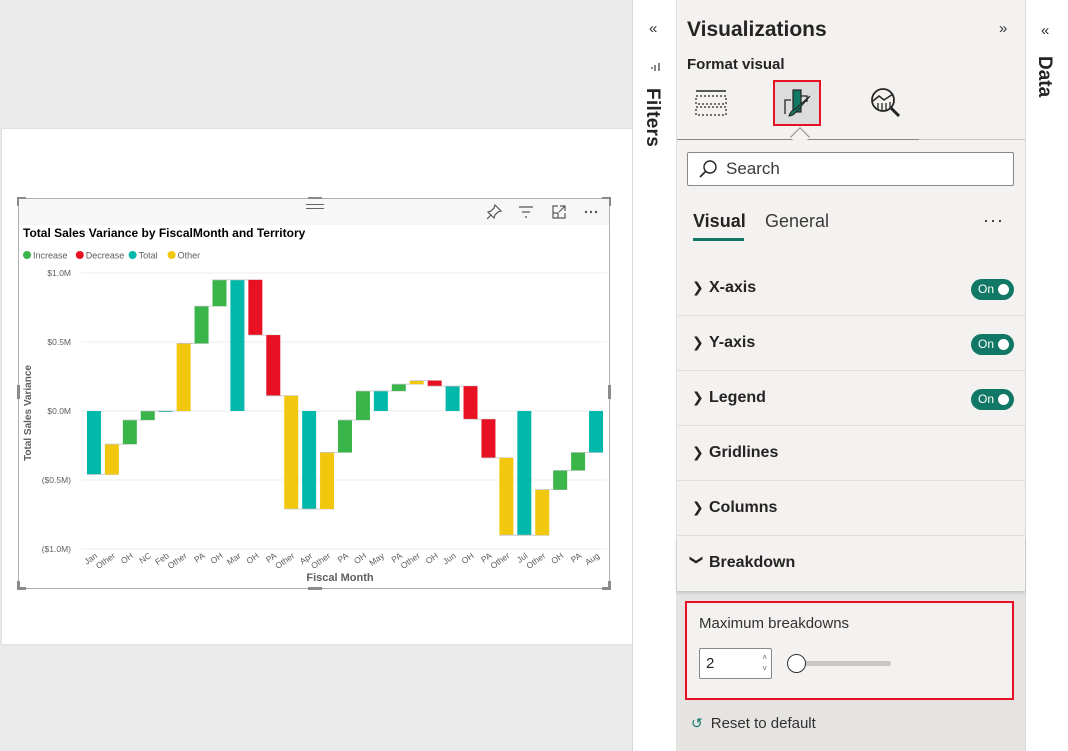  What do you see at coordinates (752, 562) in the screenshot?
I see `section-title: Breakdown` at bounding box center [752, 562].